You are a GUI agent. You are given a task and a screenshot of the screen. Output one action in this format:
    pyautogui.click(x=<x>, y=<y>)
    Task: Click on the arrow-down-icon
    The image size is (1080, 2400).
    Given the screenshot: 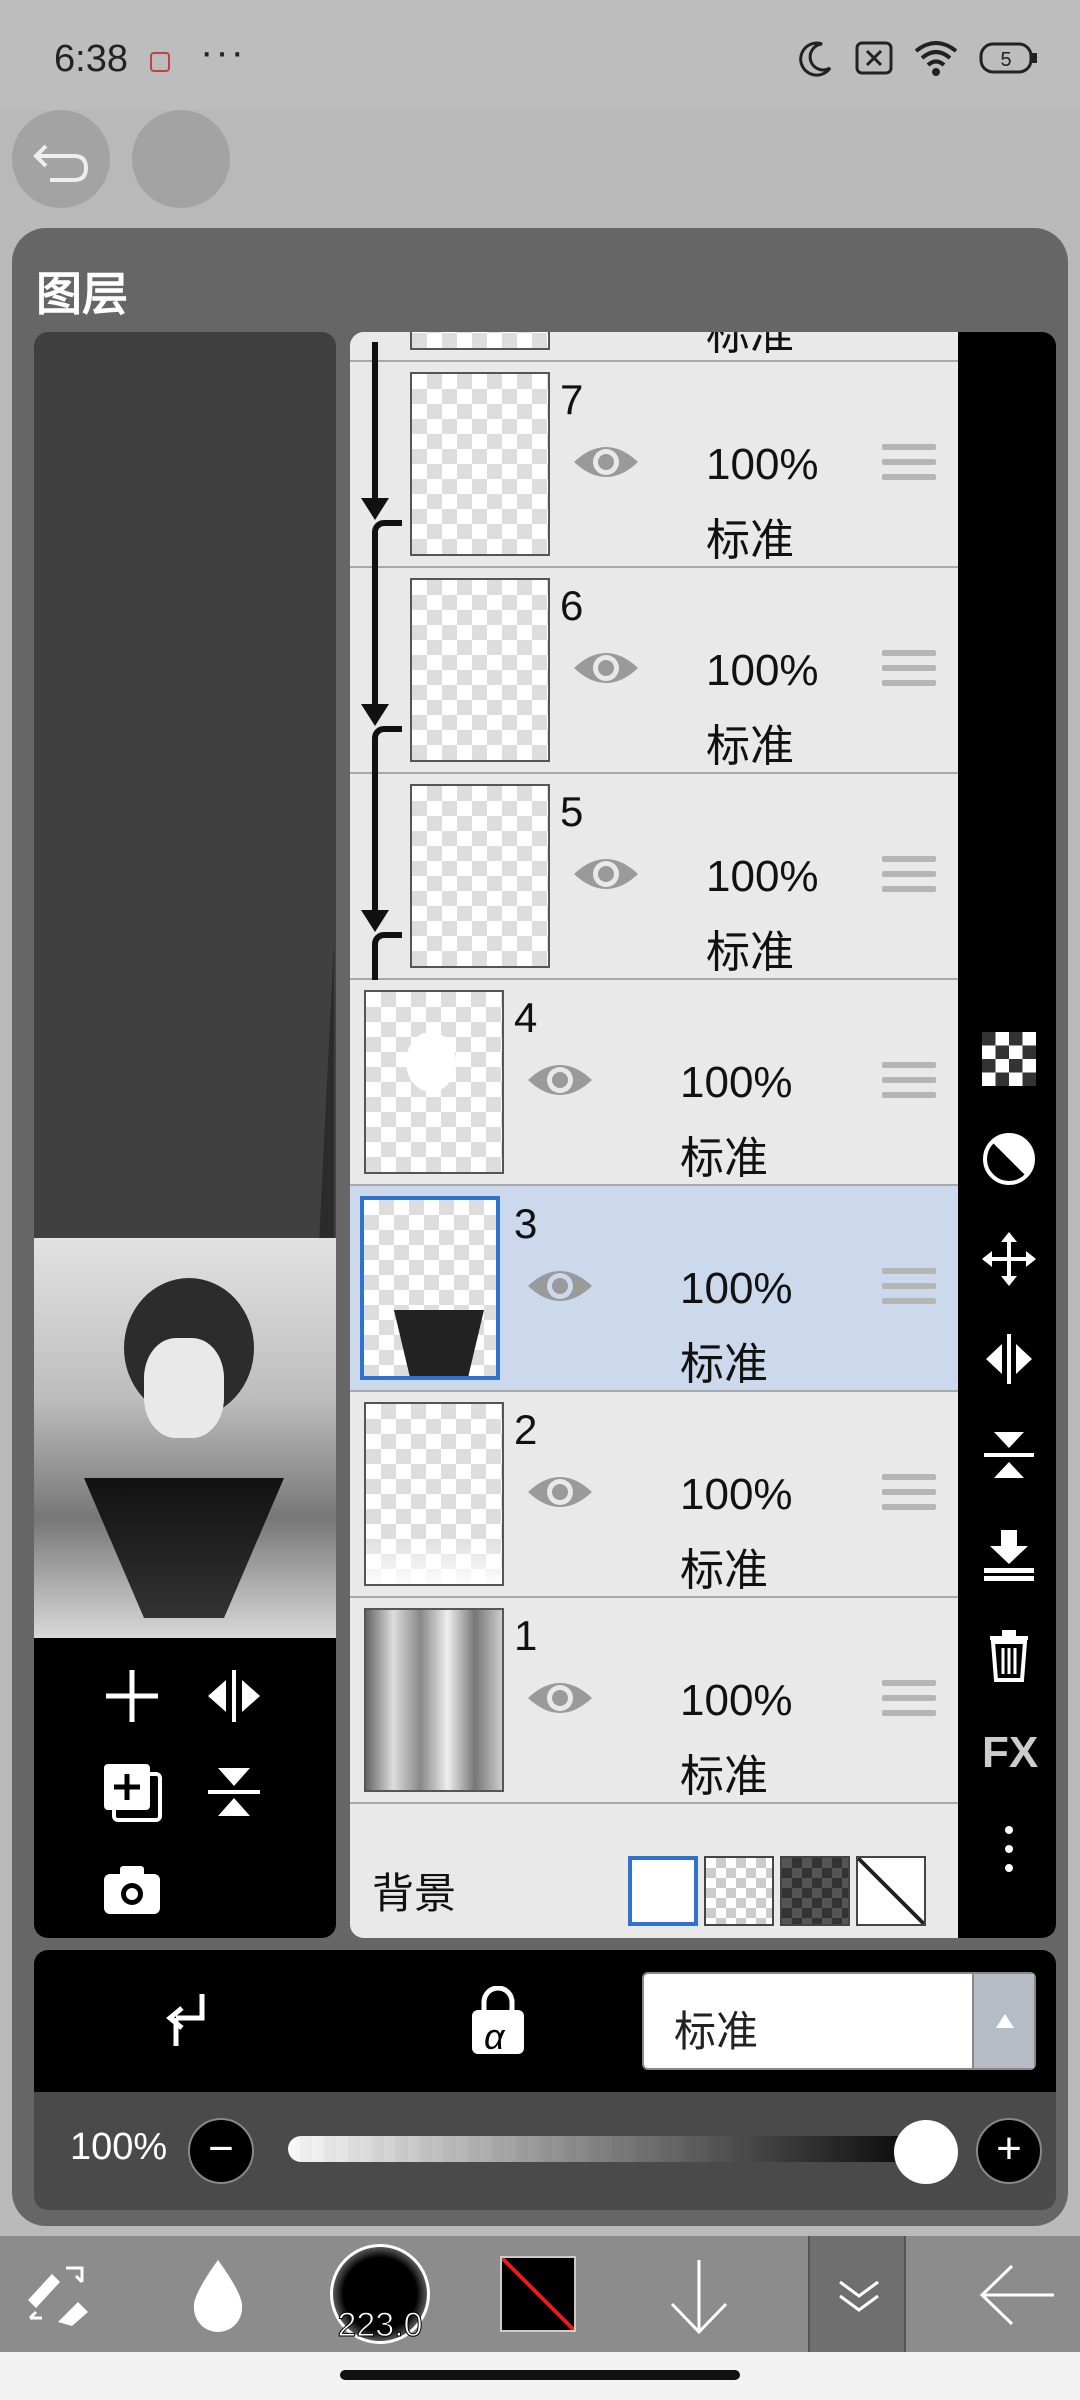 What is the action you would take?
    pyautogui.click(x=699, y=2296)
    